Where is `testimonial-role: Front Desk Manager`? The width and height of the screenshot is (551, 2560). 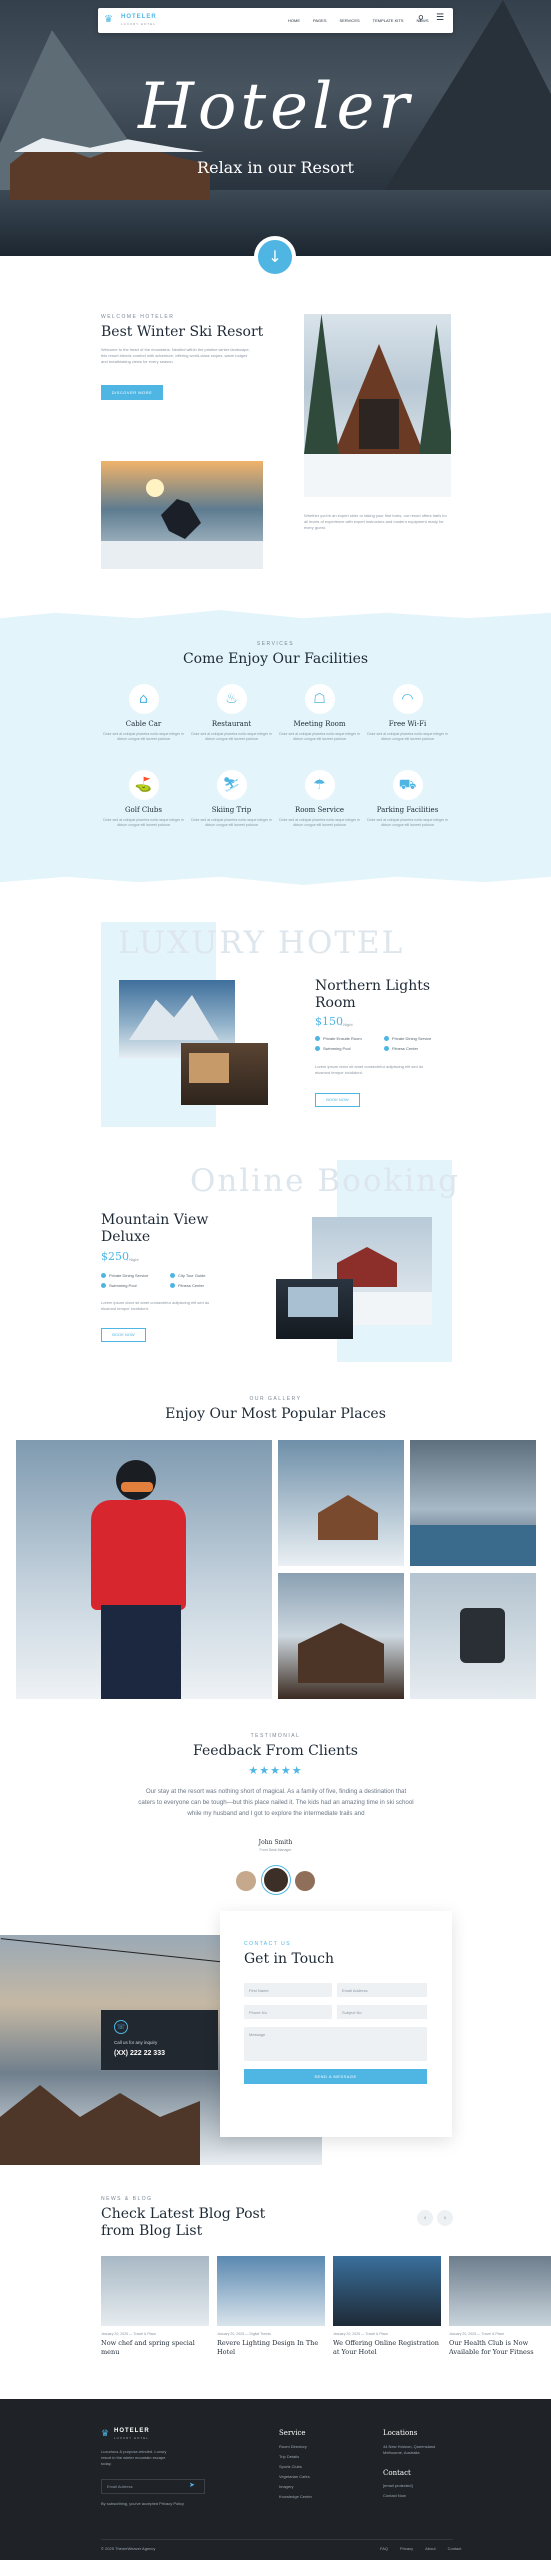 testimonial-role: Front Desk Manager is located at coordinates (275, 1850).